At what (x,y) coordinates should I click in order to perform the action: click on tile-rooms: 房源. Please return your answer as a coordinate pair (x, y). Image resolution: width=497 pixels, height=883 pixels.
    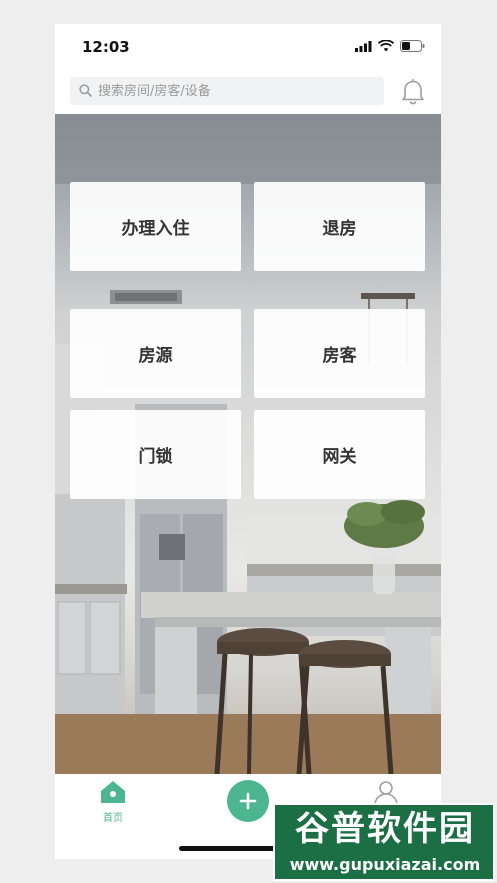
    Looking at the image, I should click on (155, 353).